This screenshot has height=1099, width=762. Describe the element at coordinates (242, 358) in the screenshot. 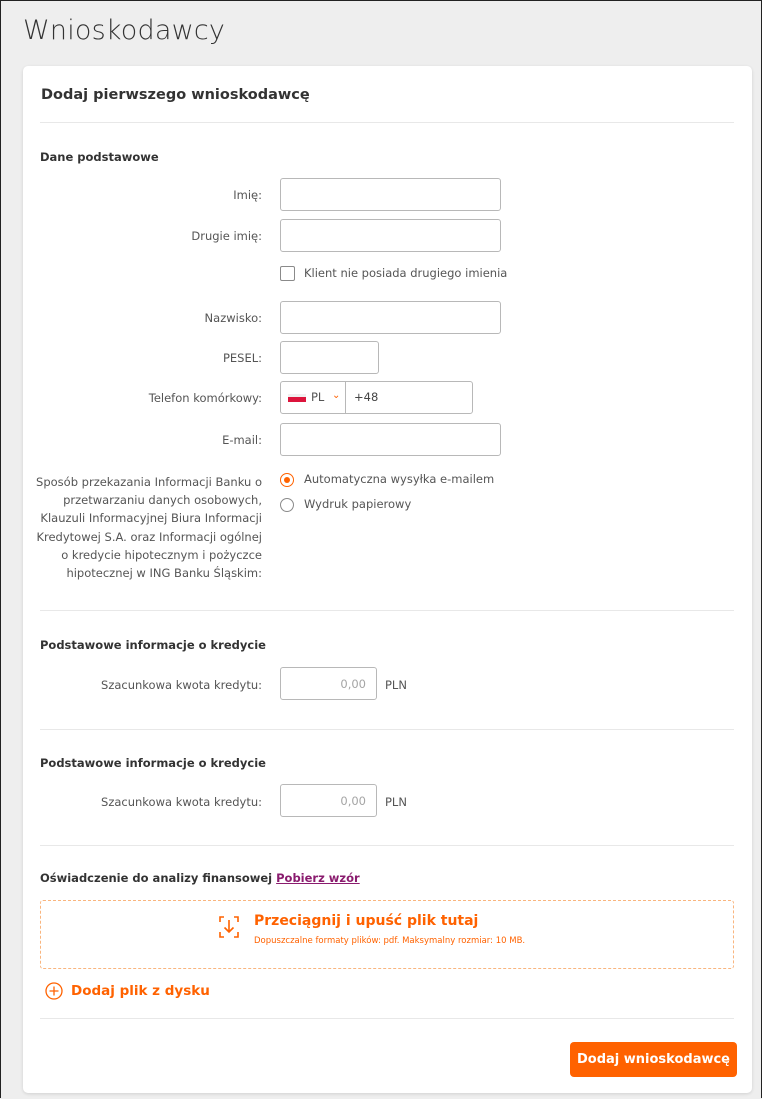

I see `pesel-label: PESEL:` at that location.